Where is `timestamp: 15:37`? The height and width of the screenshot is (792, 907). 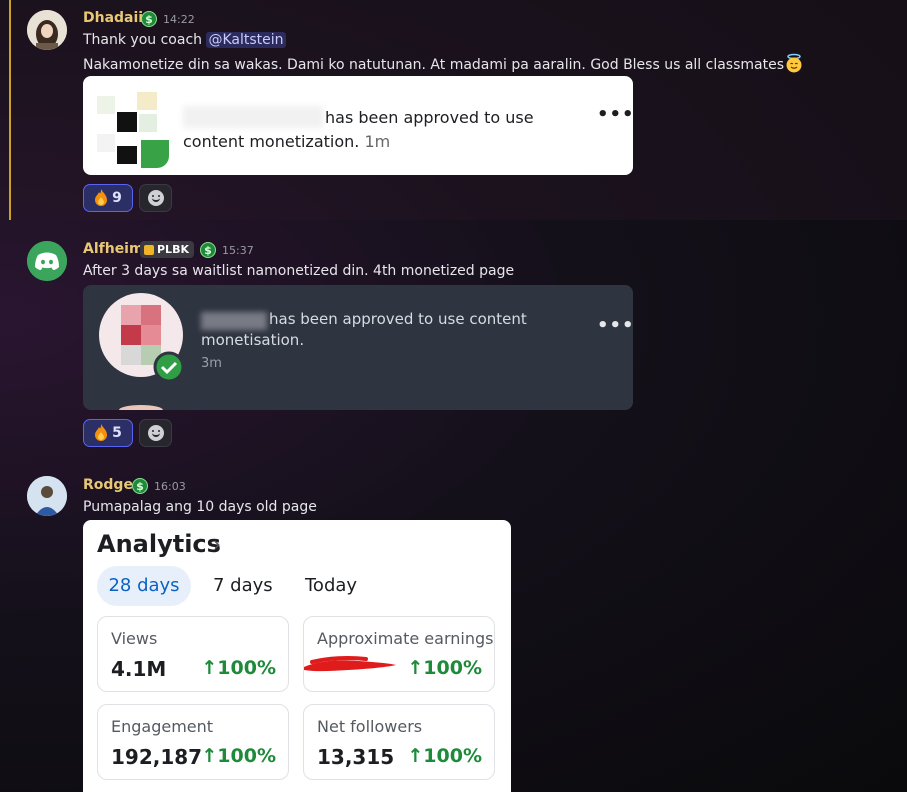
timestamp: 15:37 is located at coordinates (238, 250).